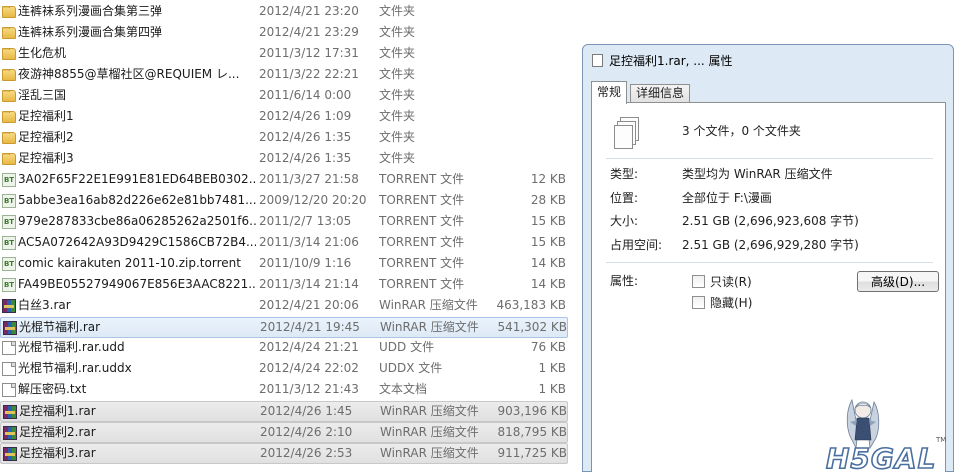  I want to click on file-name: 光棍节福利.rar.uddx, so click(75, 368).